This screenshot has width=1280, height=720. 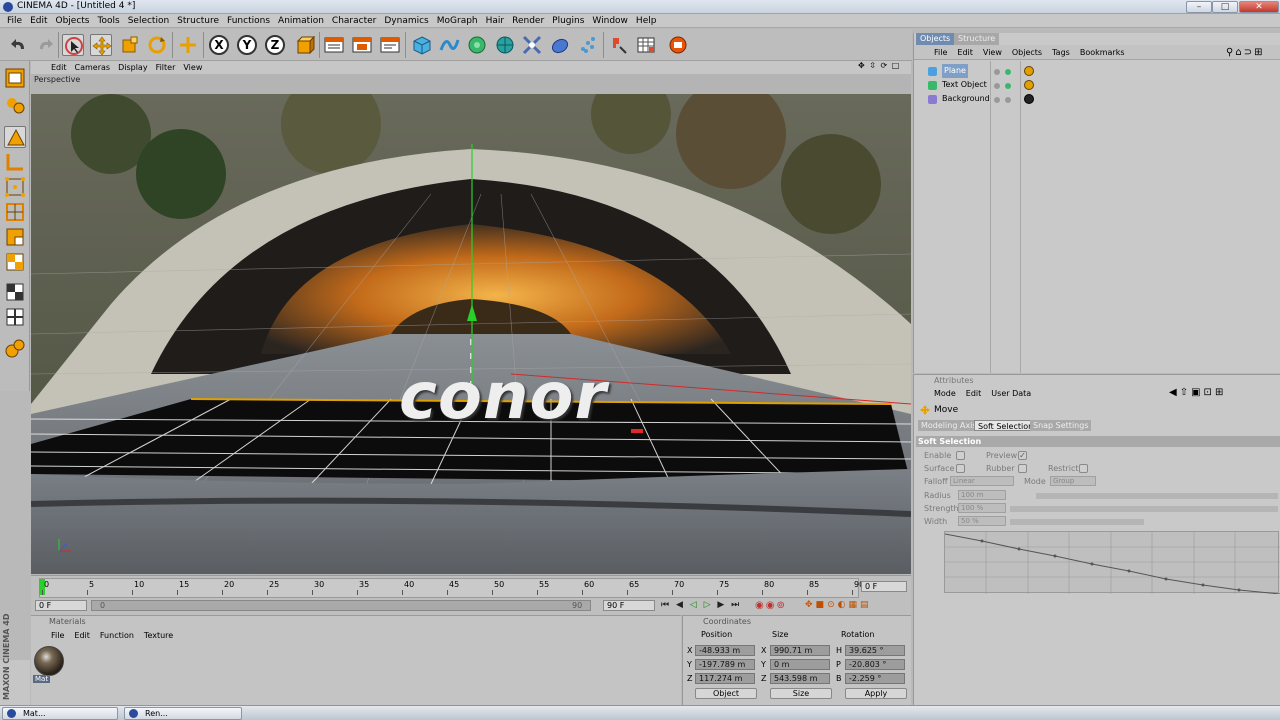 I want to click on camera-icon, so click(x=678, y=45).